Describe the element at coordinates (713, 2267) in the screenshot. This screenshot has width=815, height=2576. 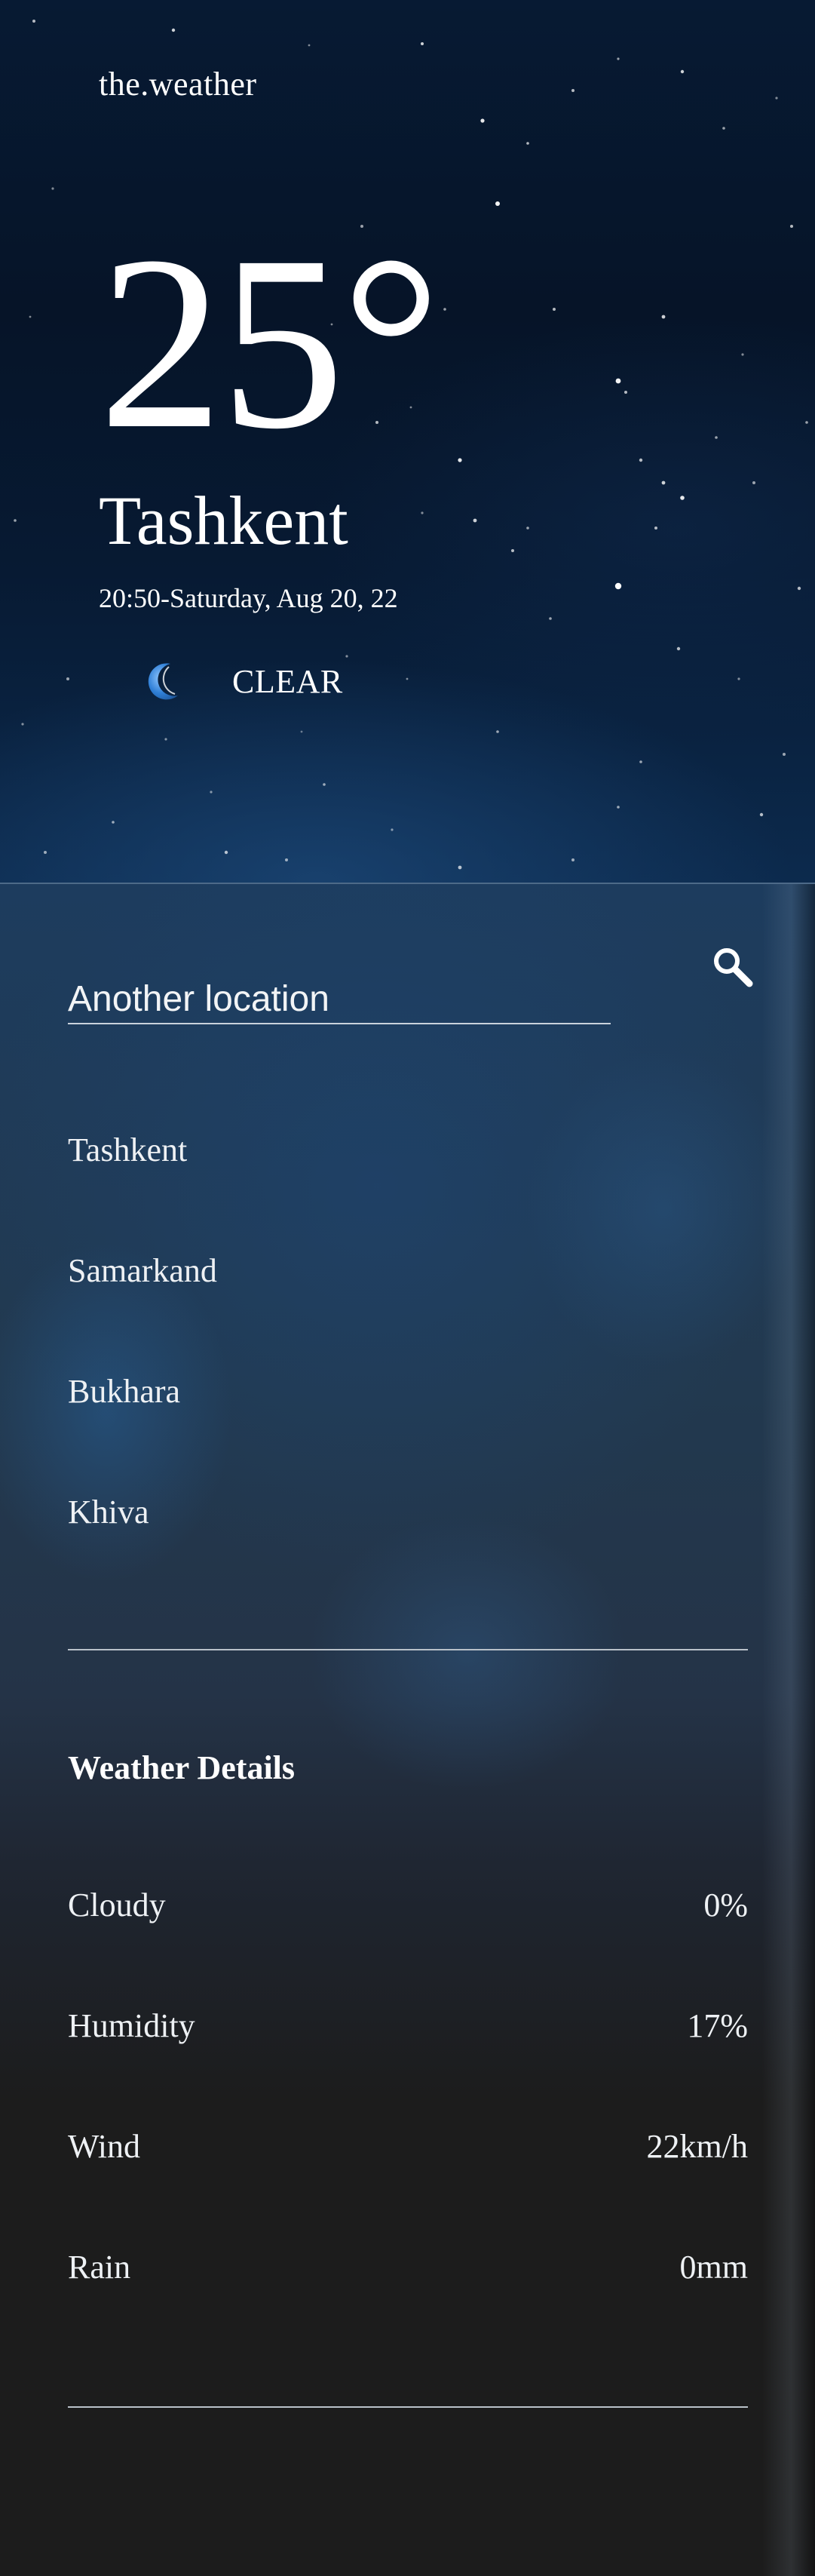
I see `detail-value: 0mm` at that location.